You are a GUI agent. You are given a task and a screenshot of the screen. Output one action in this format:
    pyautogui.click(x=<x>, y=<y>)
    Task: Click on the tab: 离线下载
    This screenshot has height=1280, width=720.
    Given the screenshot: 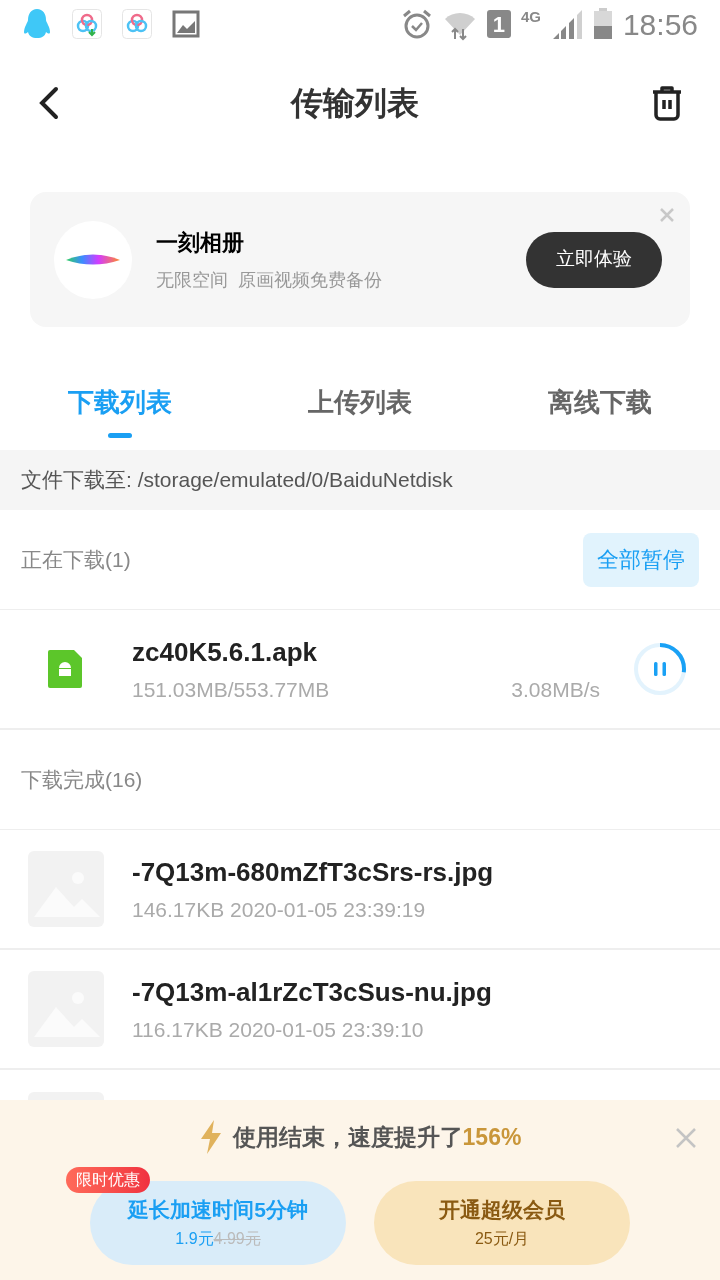 What is the action you would take?
    pyautogui.click(x=600, y=402)
    